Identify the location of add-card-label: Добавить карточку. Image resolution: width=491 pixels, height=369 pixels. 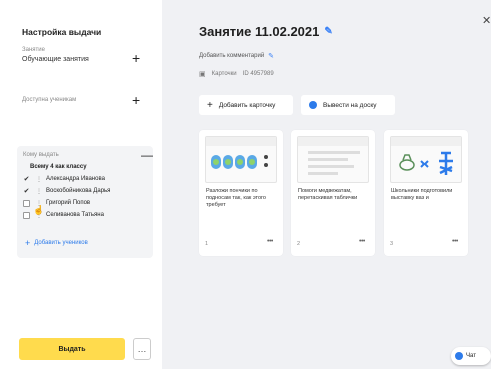
(247, 105).